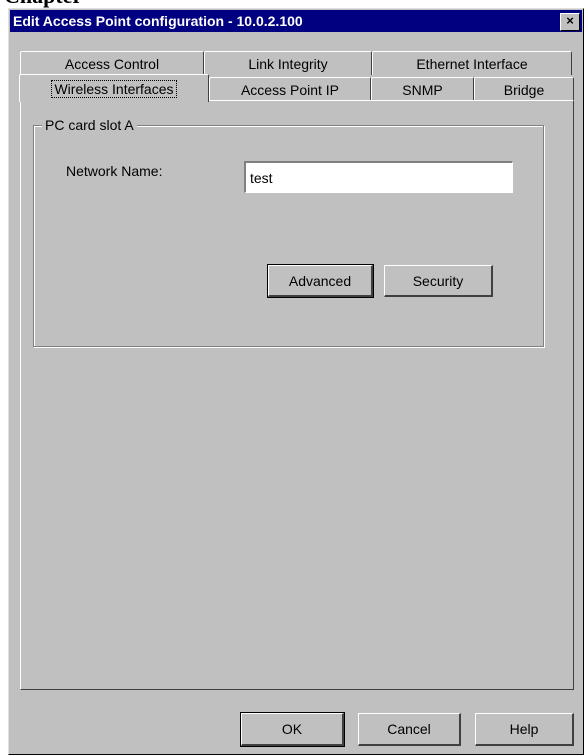  I want to click on tab-wireless-interfaces: Wireless Interfaces, so click(114, 88).